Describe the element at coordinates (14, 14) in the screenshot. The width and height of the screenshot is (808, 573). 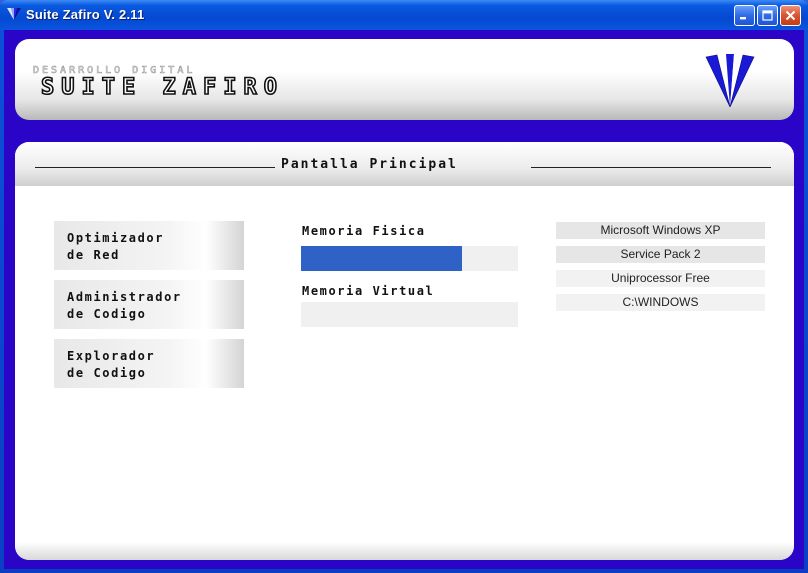
I see `app-icon` at that location.